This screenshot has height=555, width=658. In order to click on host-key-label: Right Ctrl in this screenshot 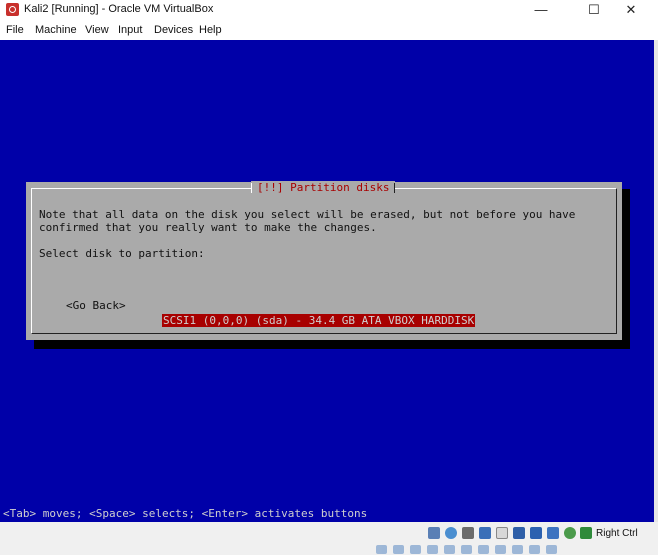, I will do `click(617, 533)`.